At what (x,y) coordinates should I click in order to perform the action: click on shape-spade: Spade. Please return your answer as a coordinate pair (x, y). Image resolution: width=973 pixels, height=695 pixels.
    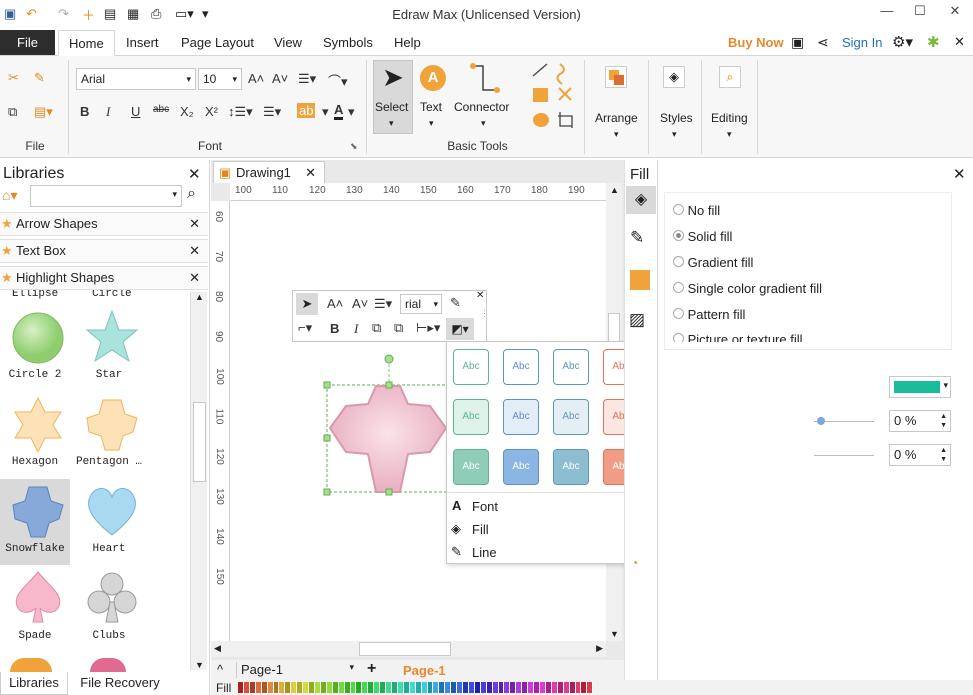
    Looking at the image, I should click on (35, 609).